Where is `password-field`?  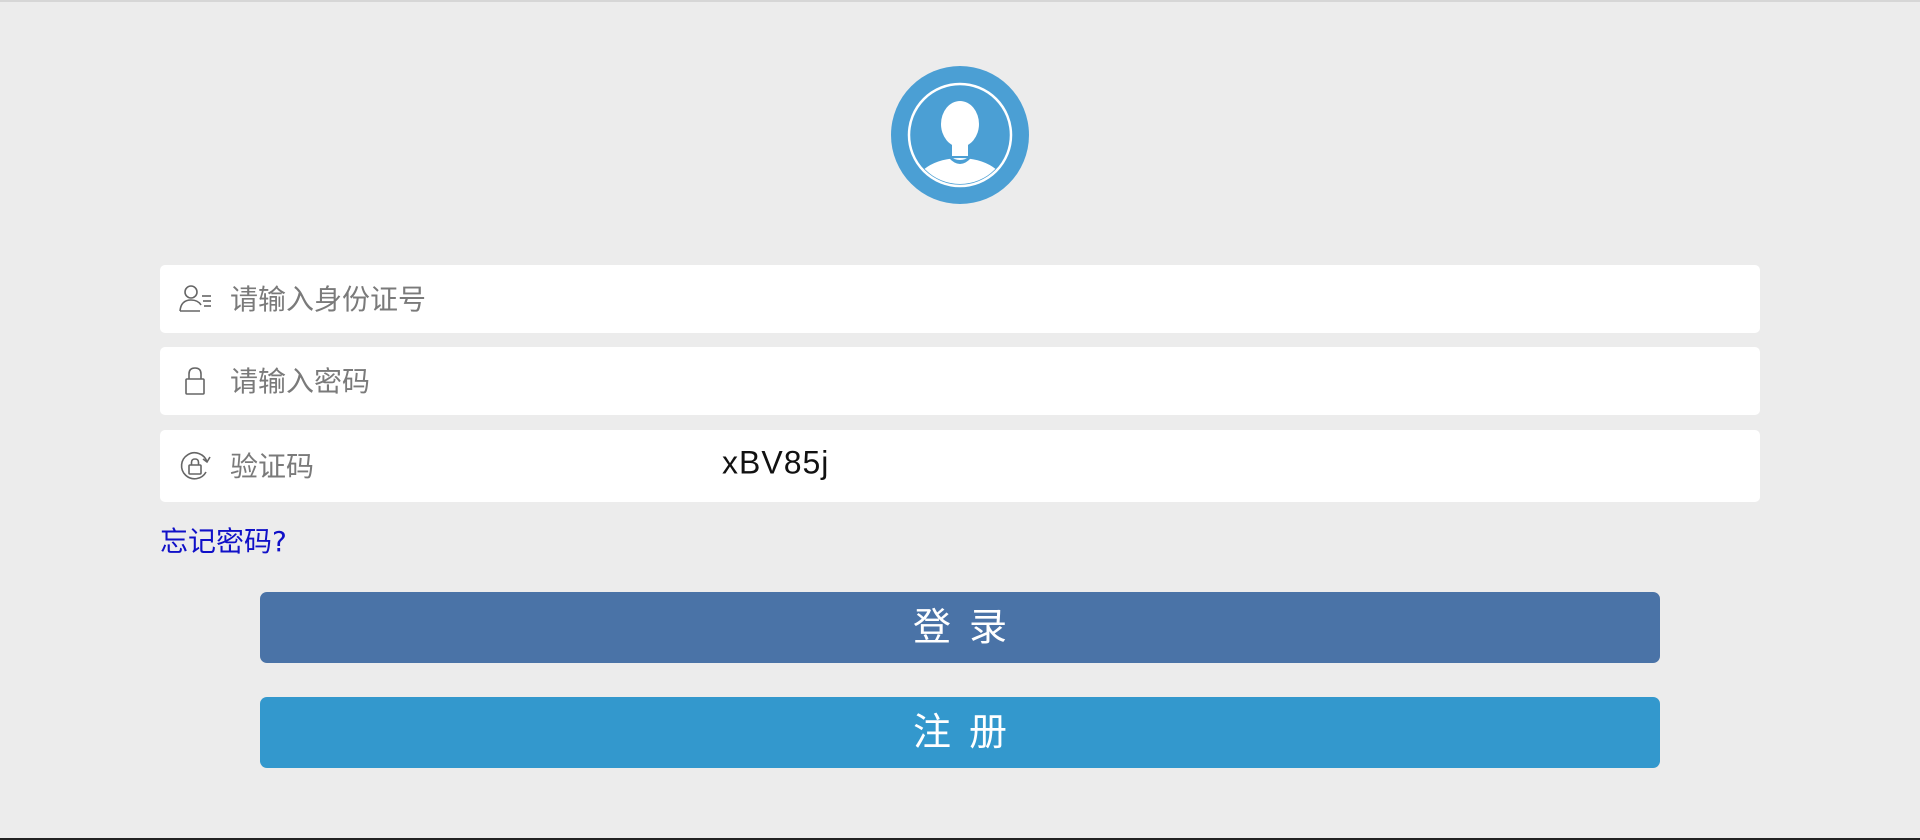 password-field is located at coordinates (960, 381).